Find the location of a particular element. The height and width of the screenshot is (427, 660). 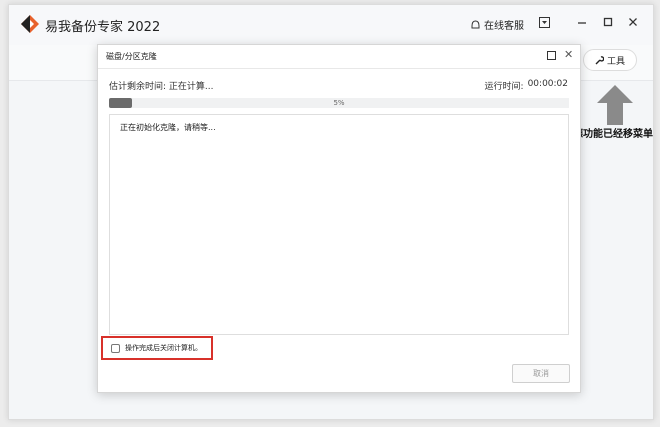

shutdown-checkbox is located at coordinates (115, 348).